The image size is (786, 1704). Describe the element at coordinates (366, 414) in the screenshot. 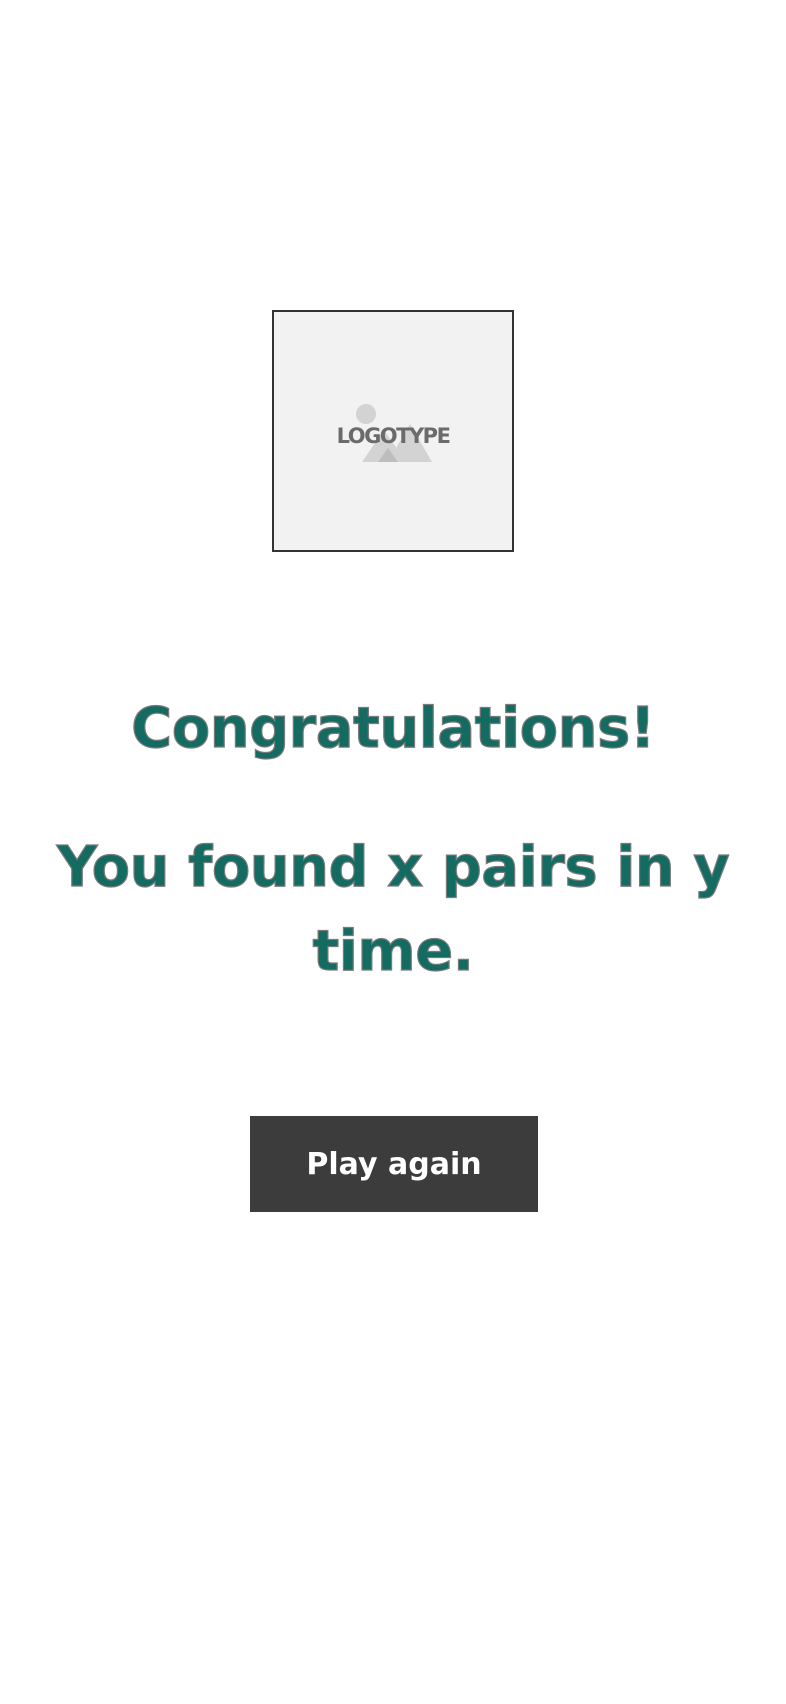

I see `logo-sun-shape` at that location.